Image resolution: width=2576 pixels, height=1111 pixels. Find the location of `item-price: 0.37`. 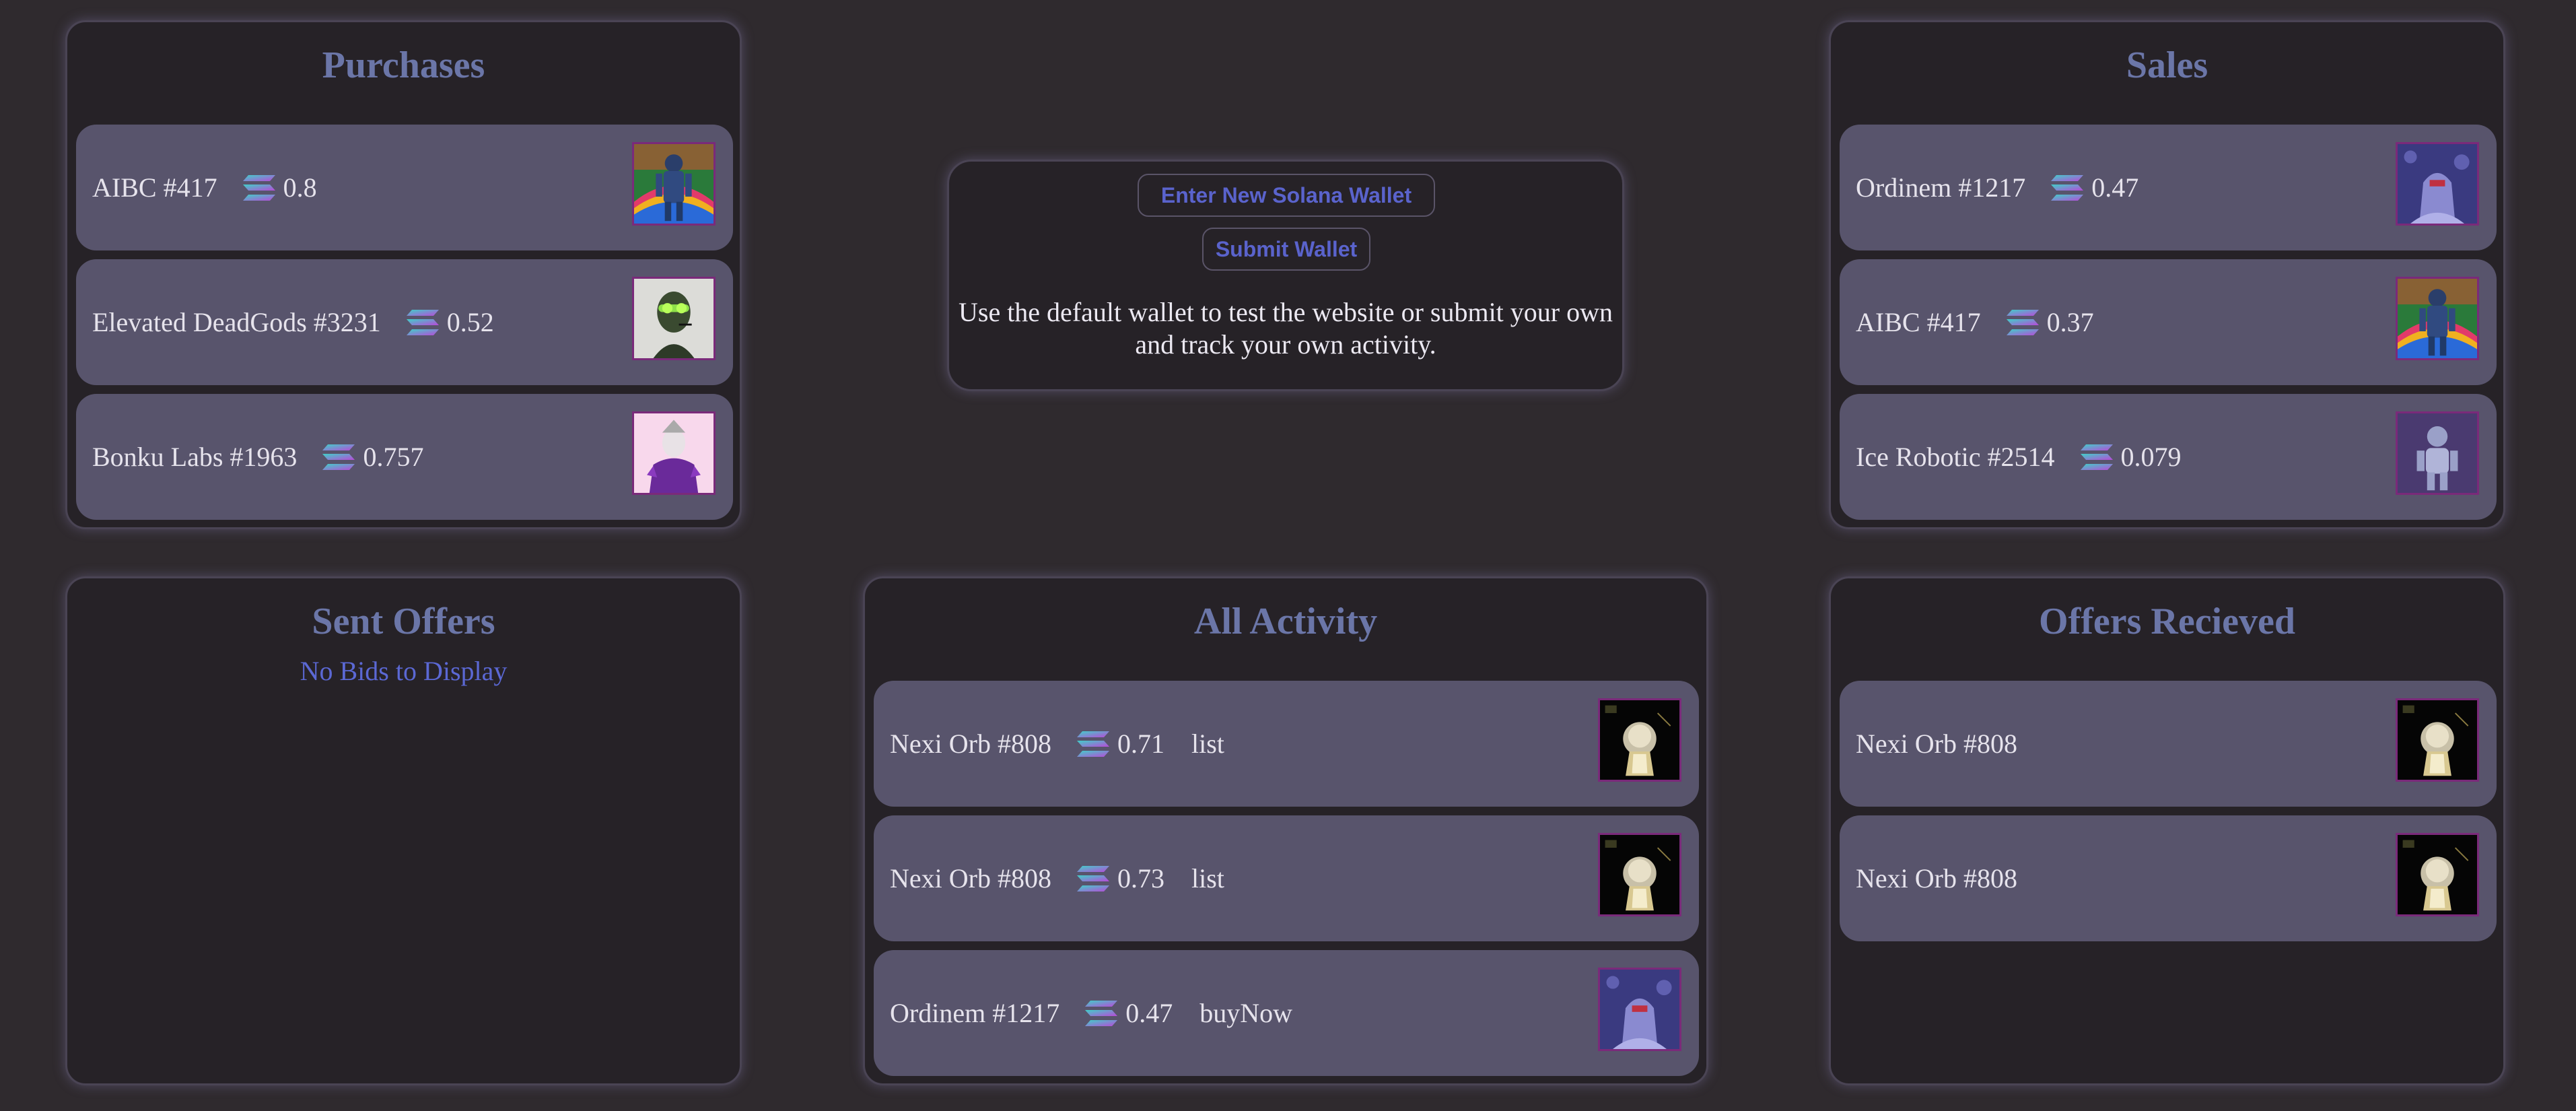

item-price: 0.37 is located at coordinates (2070, 322).